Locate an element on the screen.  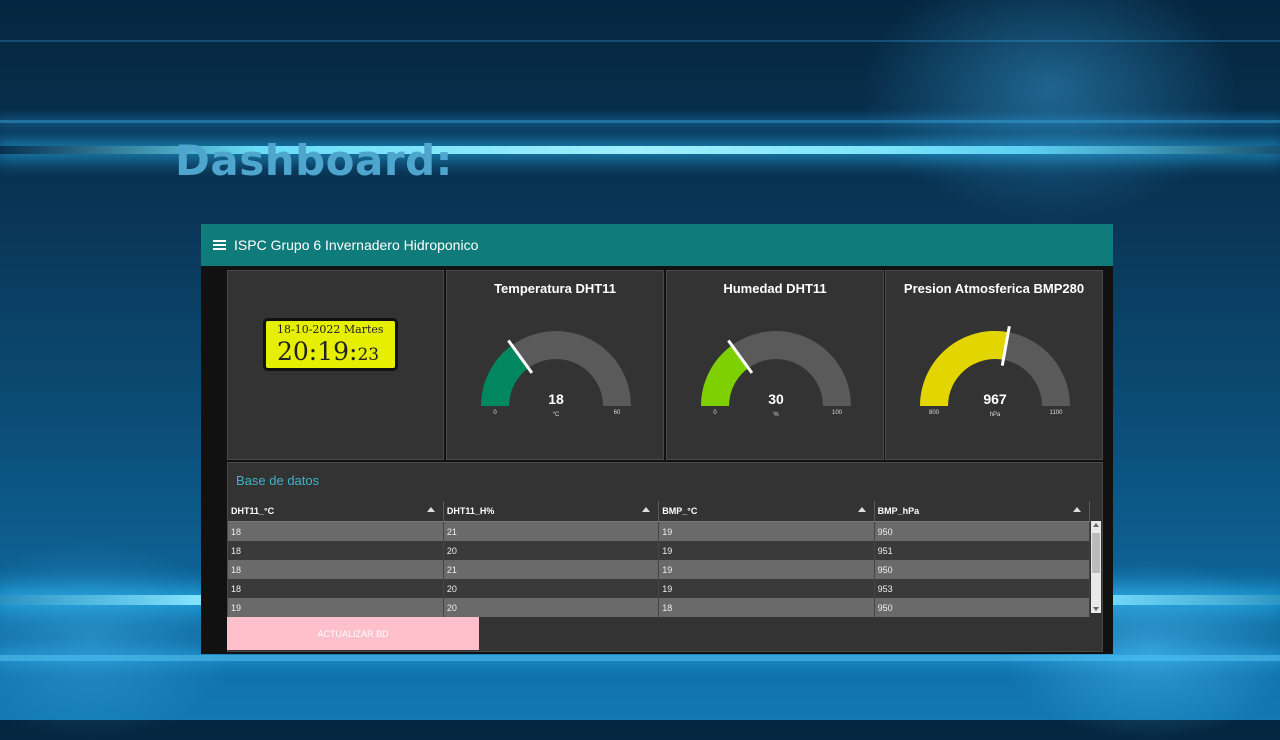
table-scrollbar is located at coordinates (1096, 567).